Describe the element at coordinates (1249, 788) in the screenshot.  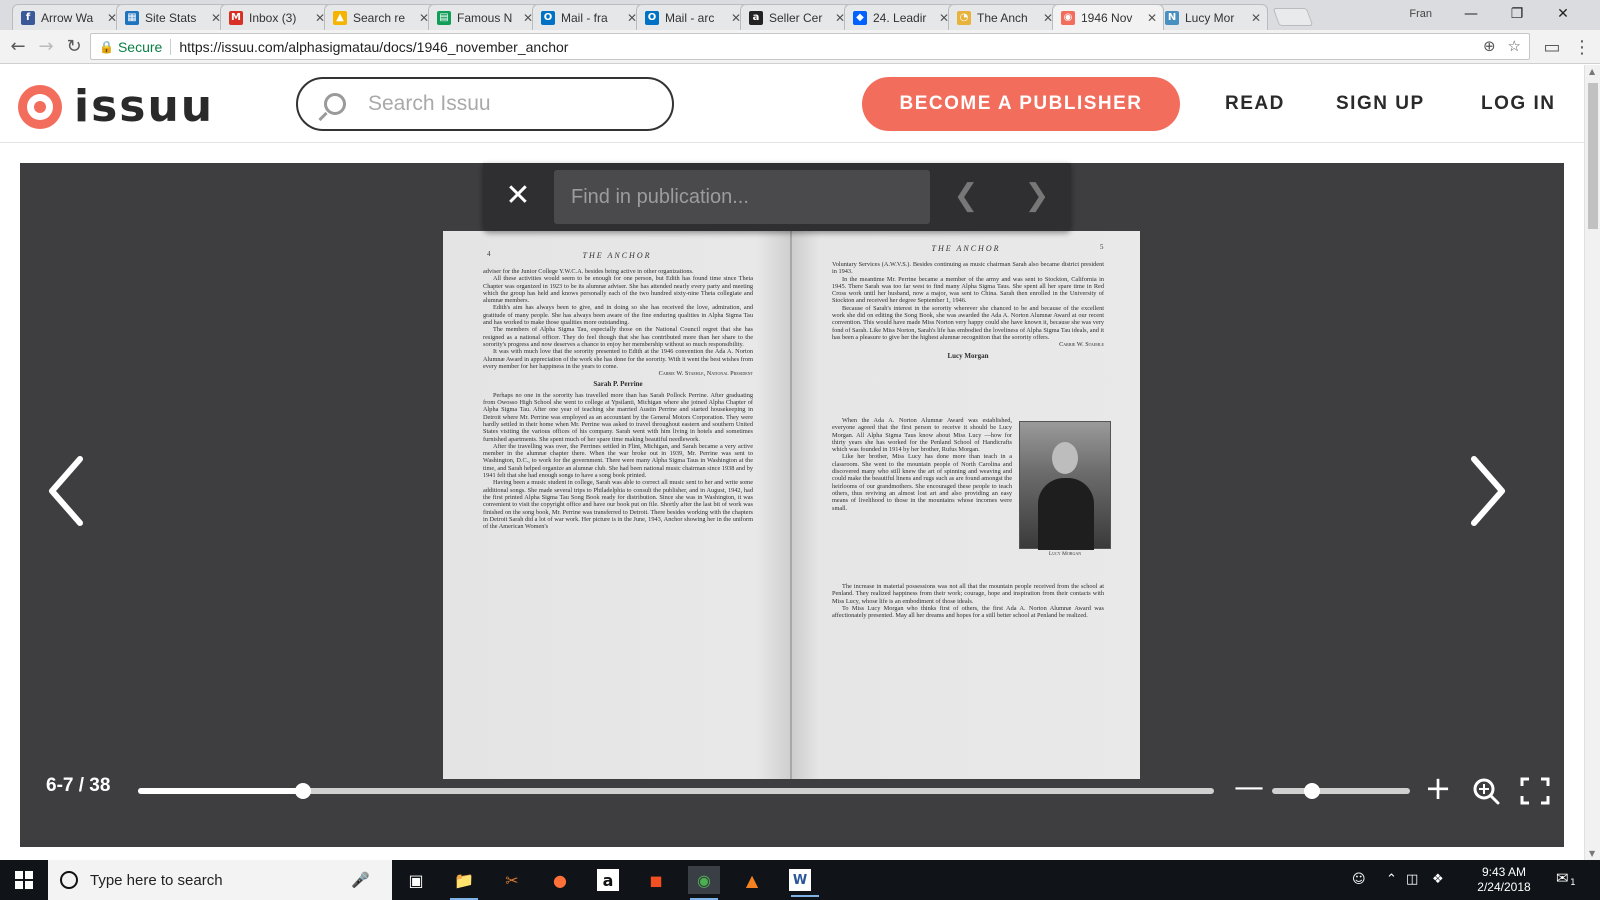
I see `zoom-out-icon: —` at that location.